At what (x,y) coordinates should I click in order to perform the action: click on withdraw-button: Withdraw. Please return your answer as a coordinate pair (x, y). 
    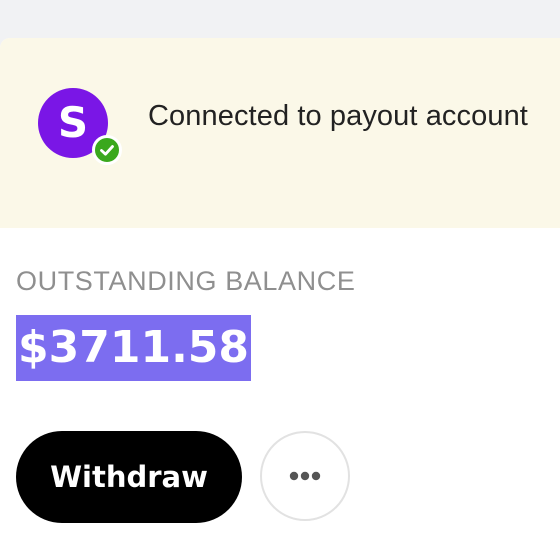
    Looking at the image, I should click on (129, 477).